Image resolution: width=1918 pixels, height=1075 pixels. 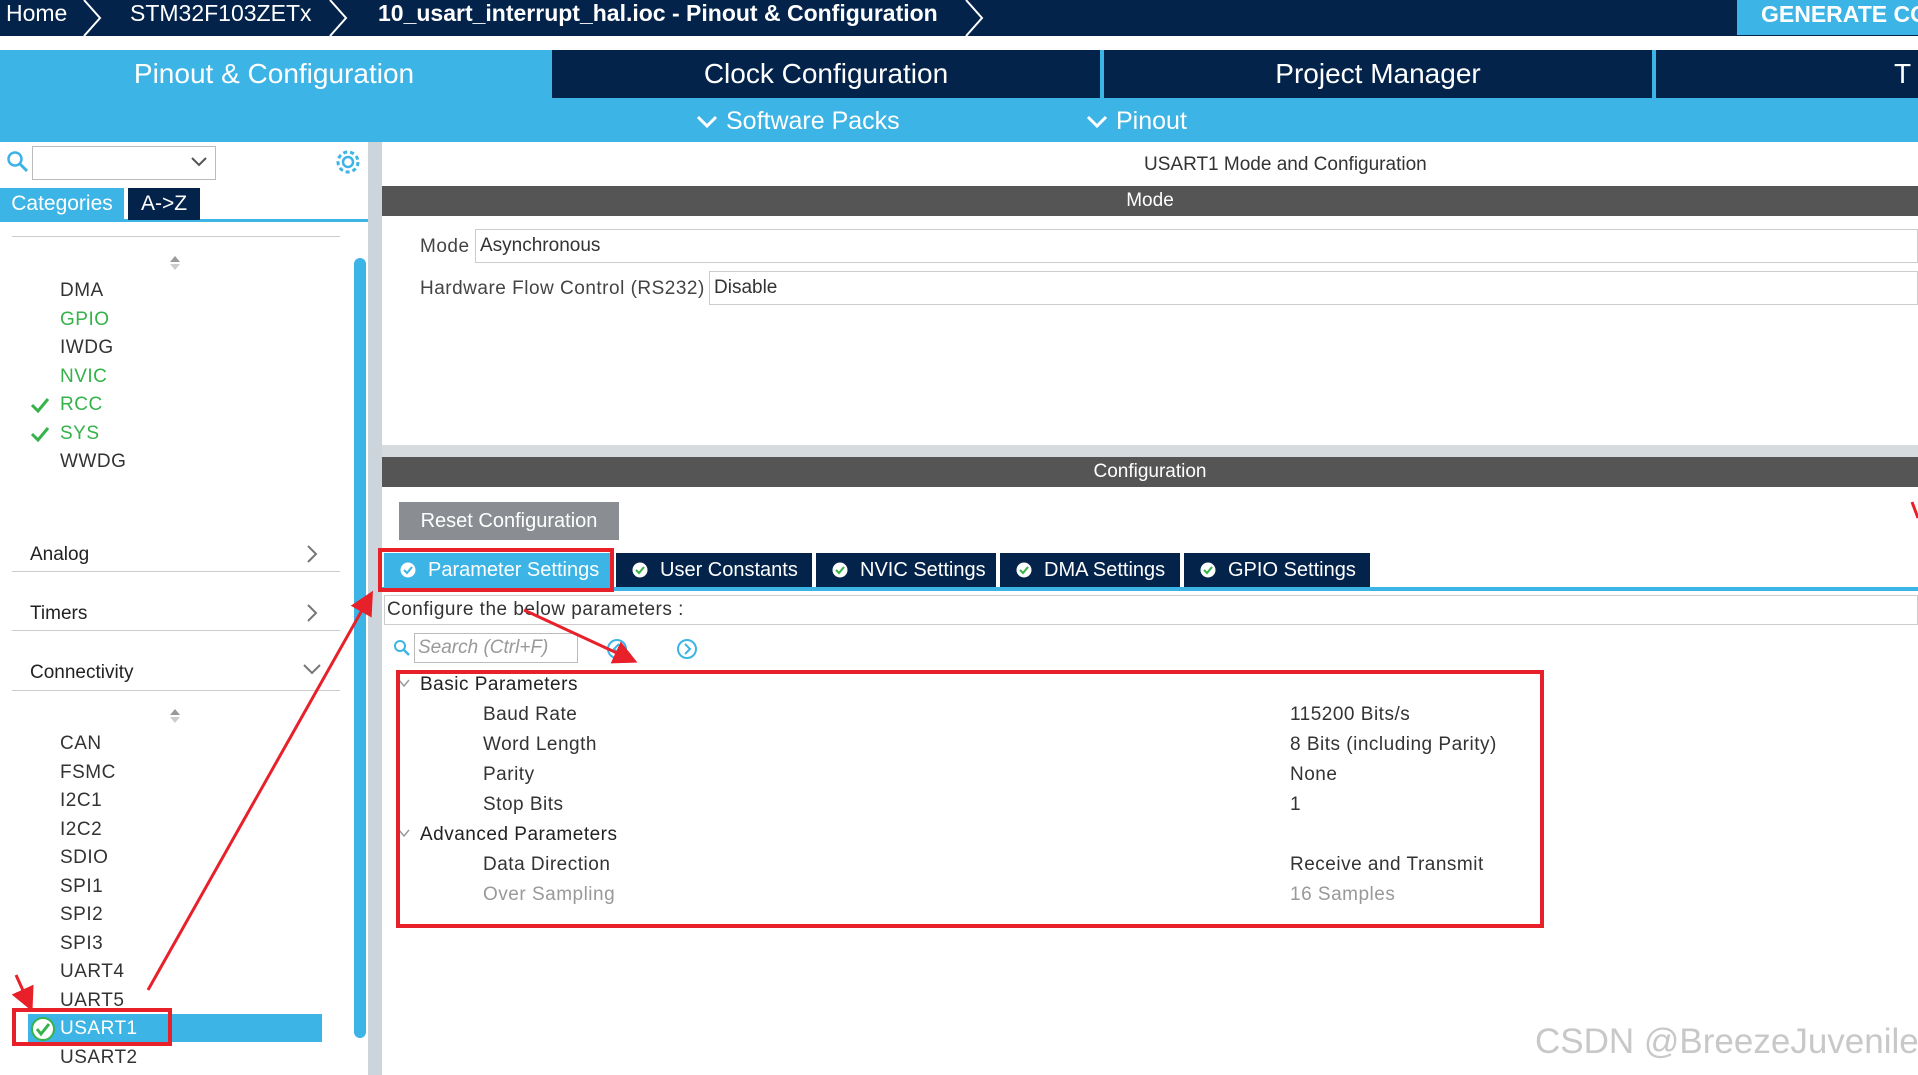 What do you see at coordinates (445, 246) in the screenshot?
I see `mode-label: Mode` at bounding box center [445, 246].